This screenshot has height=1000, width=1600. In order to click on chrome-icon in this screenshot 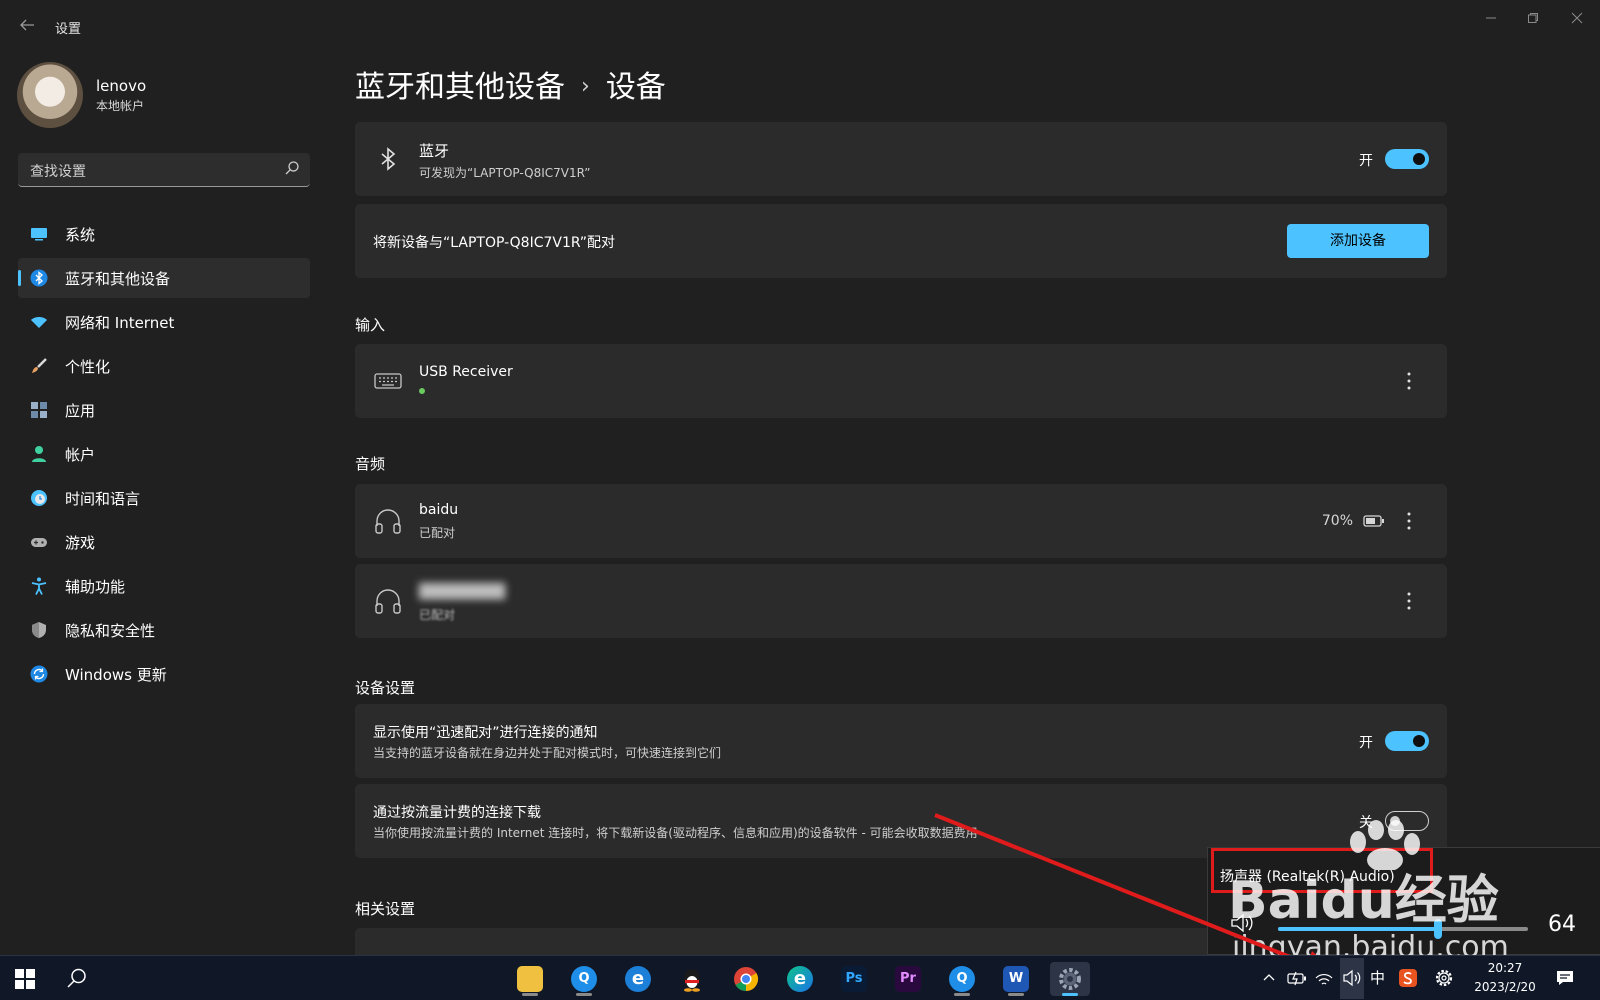, I will do `click(746, 979)`.